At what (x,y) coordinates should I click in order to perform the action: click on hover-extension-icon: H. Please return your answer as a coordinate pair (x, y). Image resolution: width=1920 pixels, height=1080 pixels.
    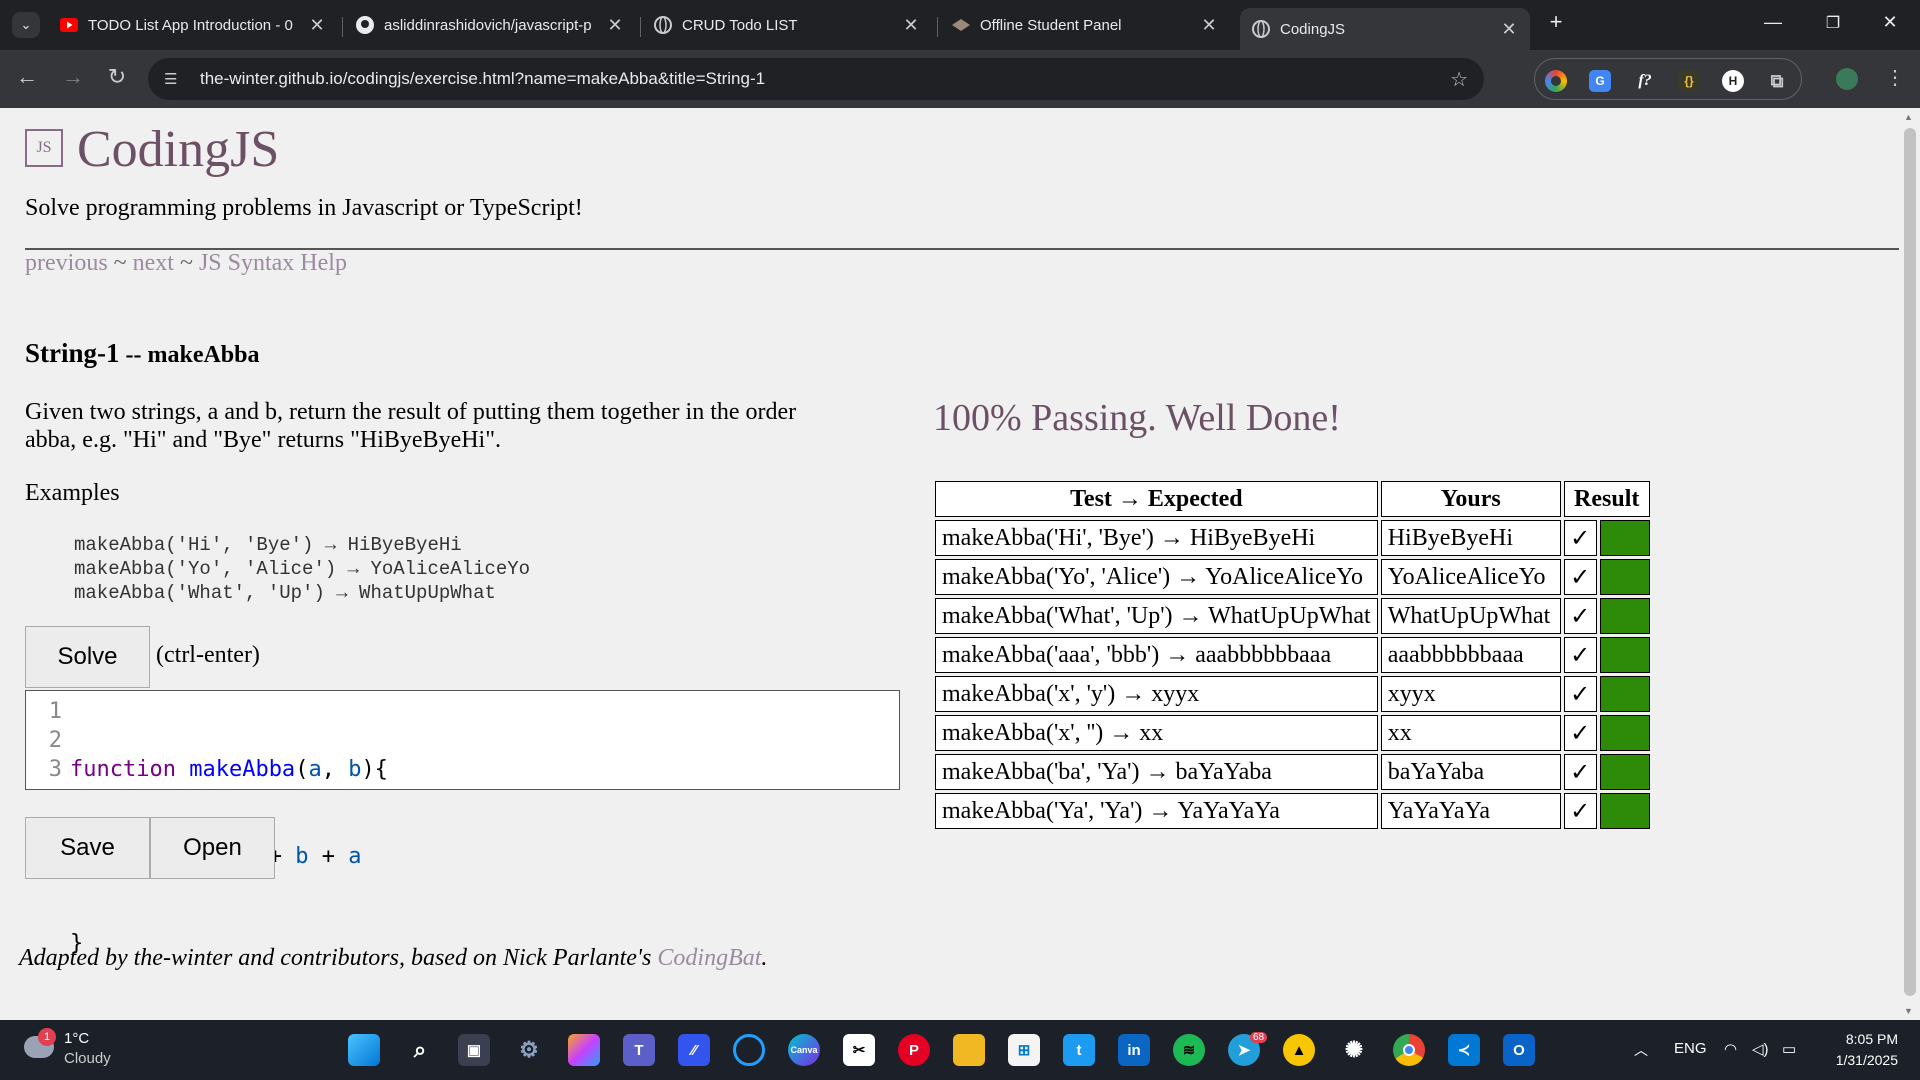
    Looking at the image, I should click on (1733, 81).